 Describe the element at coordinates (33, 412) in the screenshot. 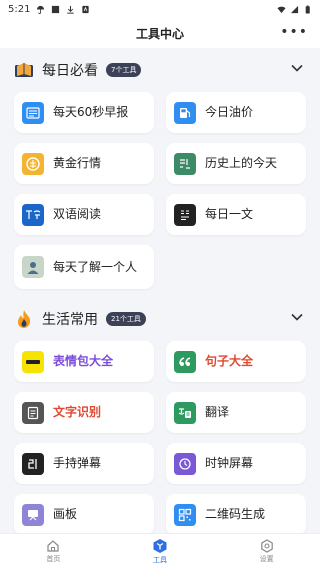

I see `text-scan-icon` at that location.